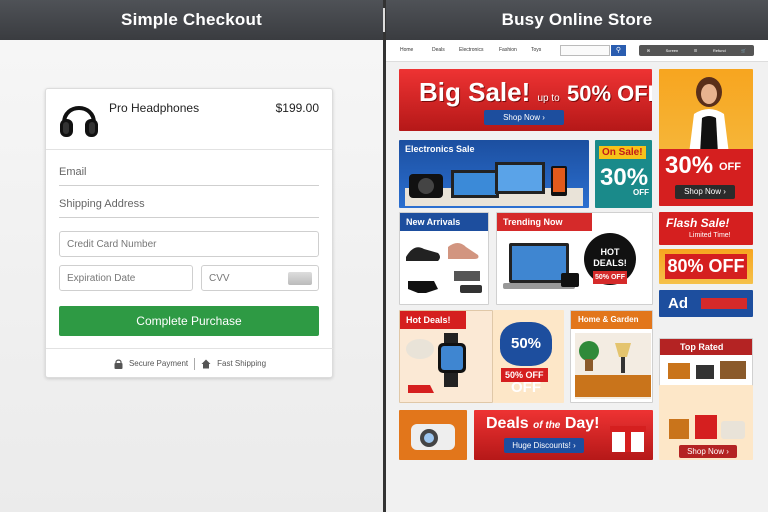 This screenshot has height=512, width=768. What do you see at coordinates (610, 277) in the screenshot?
I see `hot-badge-pct: 50% OFF` at bounding box center [610, 277].